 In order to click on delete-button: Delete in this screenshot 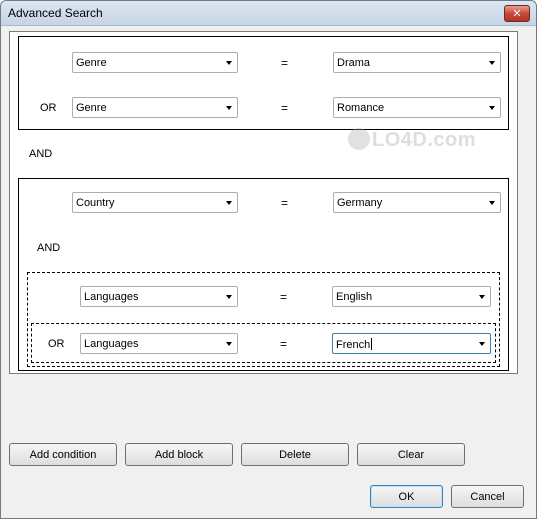, I will do `click(295, 454)`.